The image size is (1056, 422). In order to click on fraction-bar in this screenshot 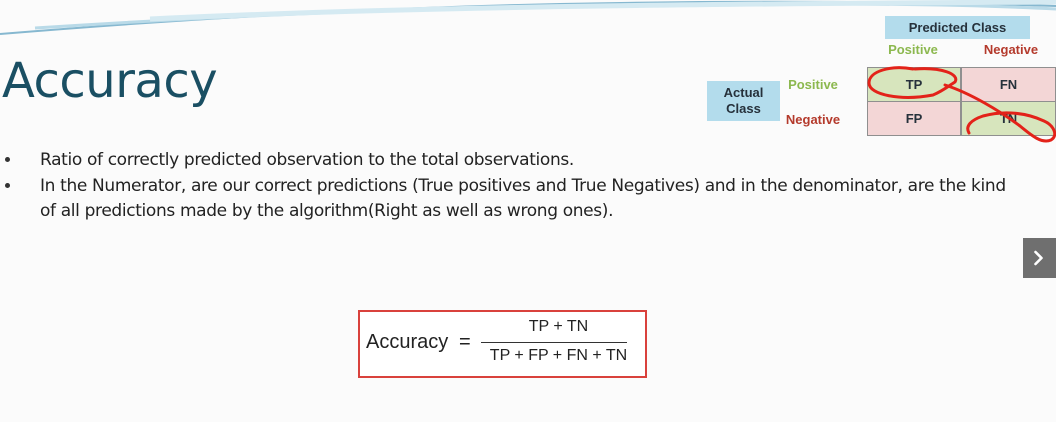, I will do `click(554, 342)`.